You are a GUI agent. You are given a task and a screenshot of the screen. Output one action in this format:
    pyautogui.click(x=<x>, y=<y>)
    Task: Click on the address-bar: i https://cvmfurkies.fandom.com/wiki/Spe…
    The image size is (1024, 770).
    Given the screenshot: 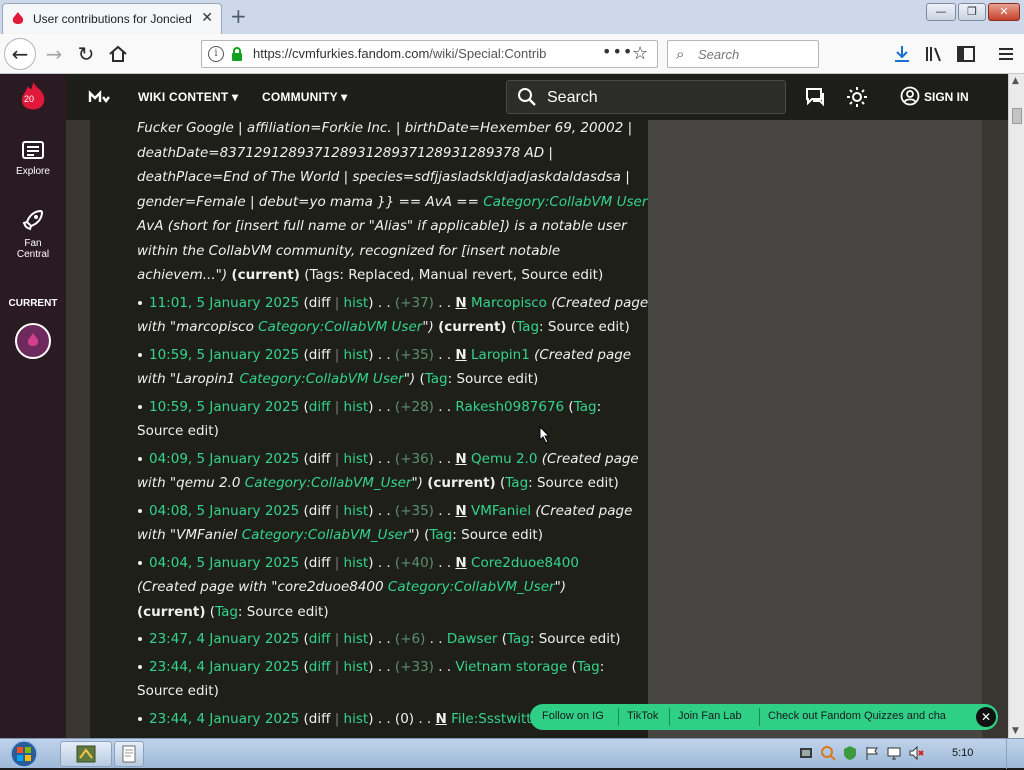 What is the action you would take?
    pyautogui.click(x=429, y=54)
    